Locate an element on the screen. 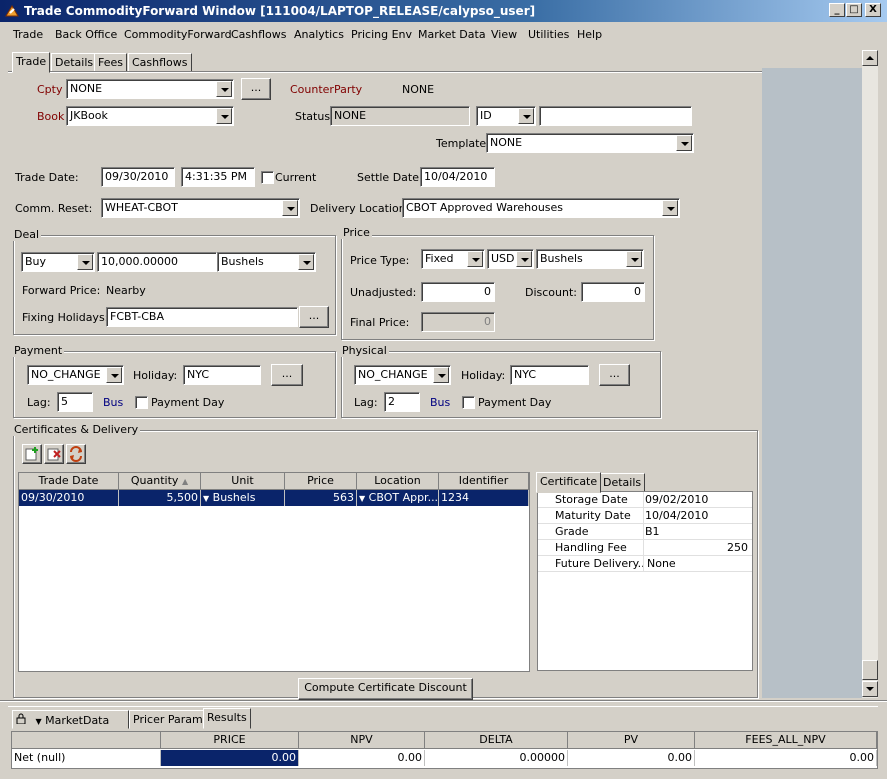 This screenshot has height=779, width=887. results-col-price: PRICE is located at coordinates (230, 740).